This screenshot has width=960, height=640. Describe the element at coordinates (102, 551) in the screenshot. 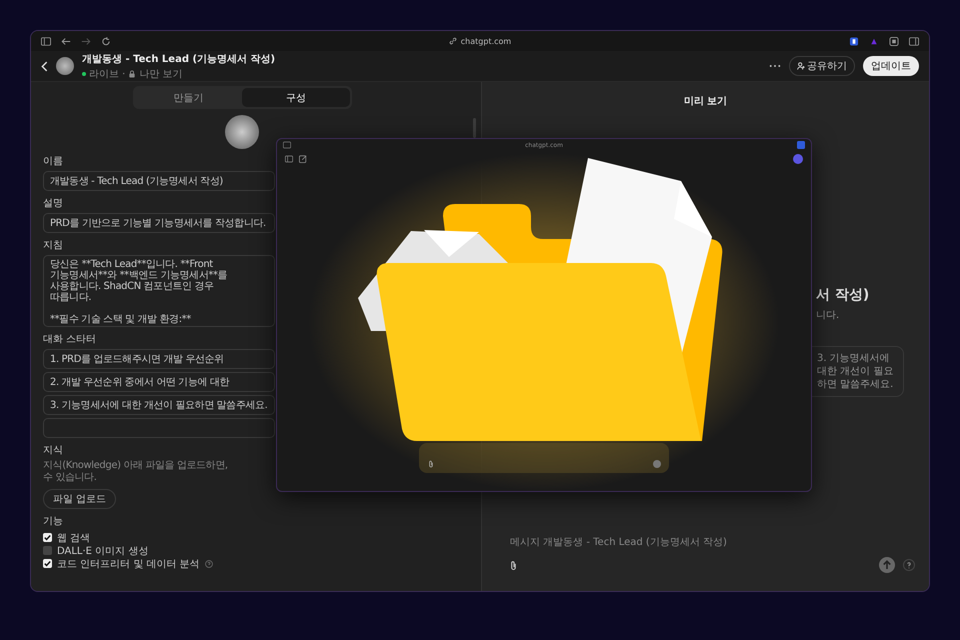

I see `checkbox-label: DALL·E 이미지 생성` at that location.